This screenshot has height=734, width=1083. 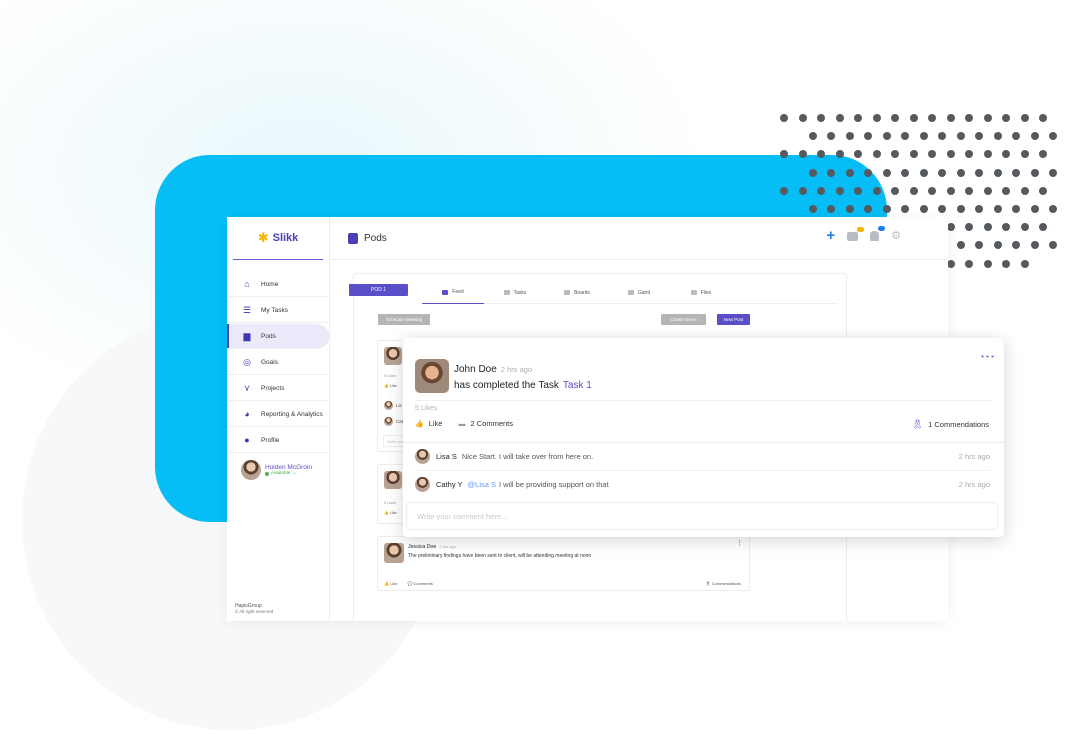 I want to click on ribbon-icon: 🎗, so click(x=917, y=424).